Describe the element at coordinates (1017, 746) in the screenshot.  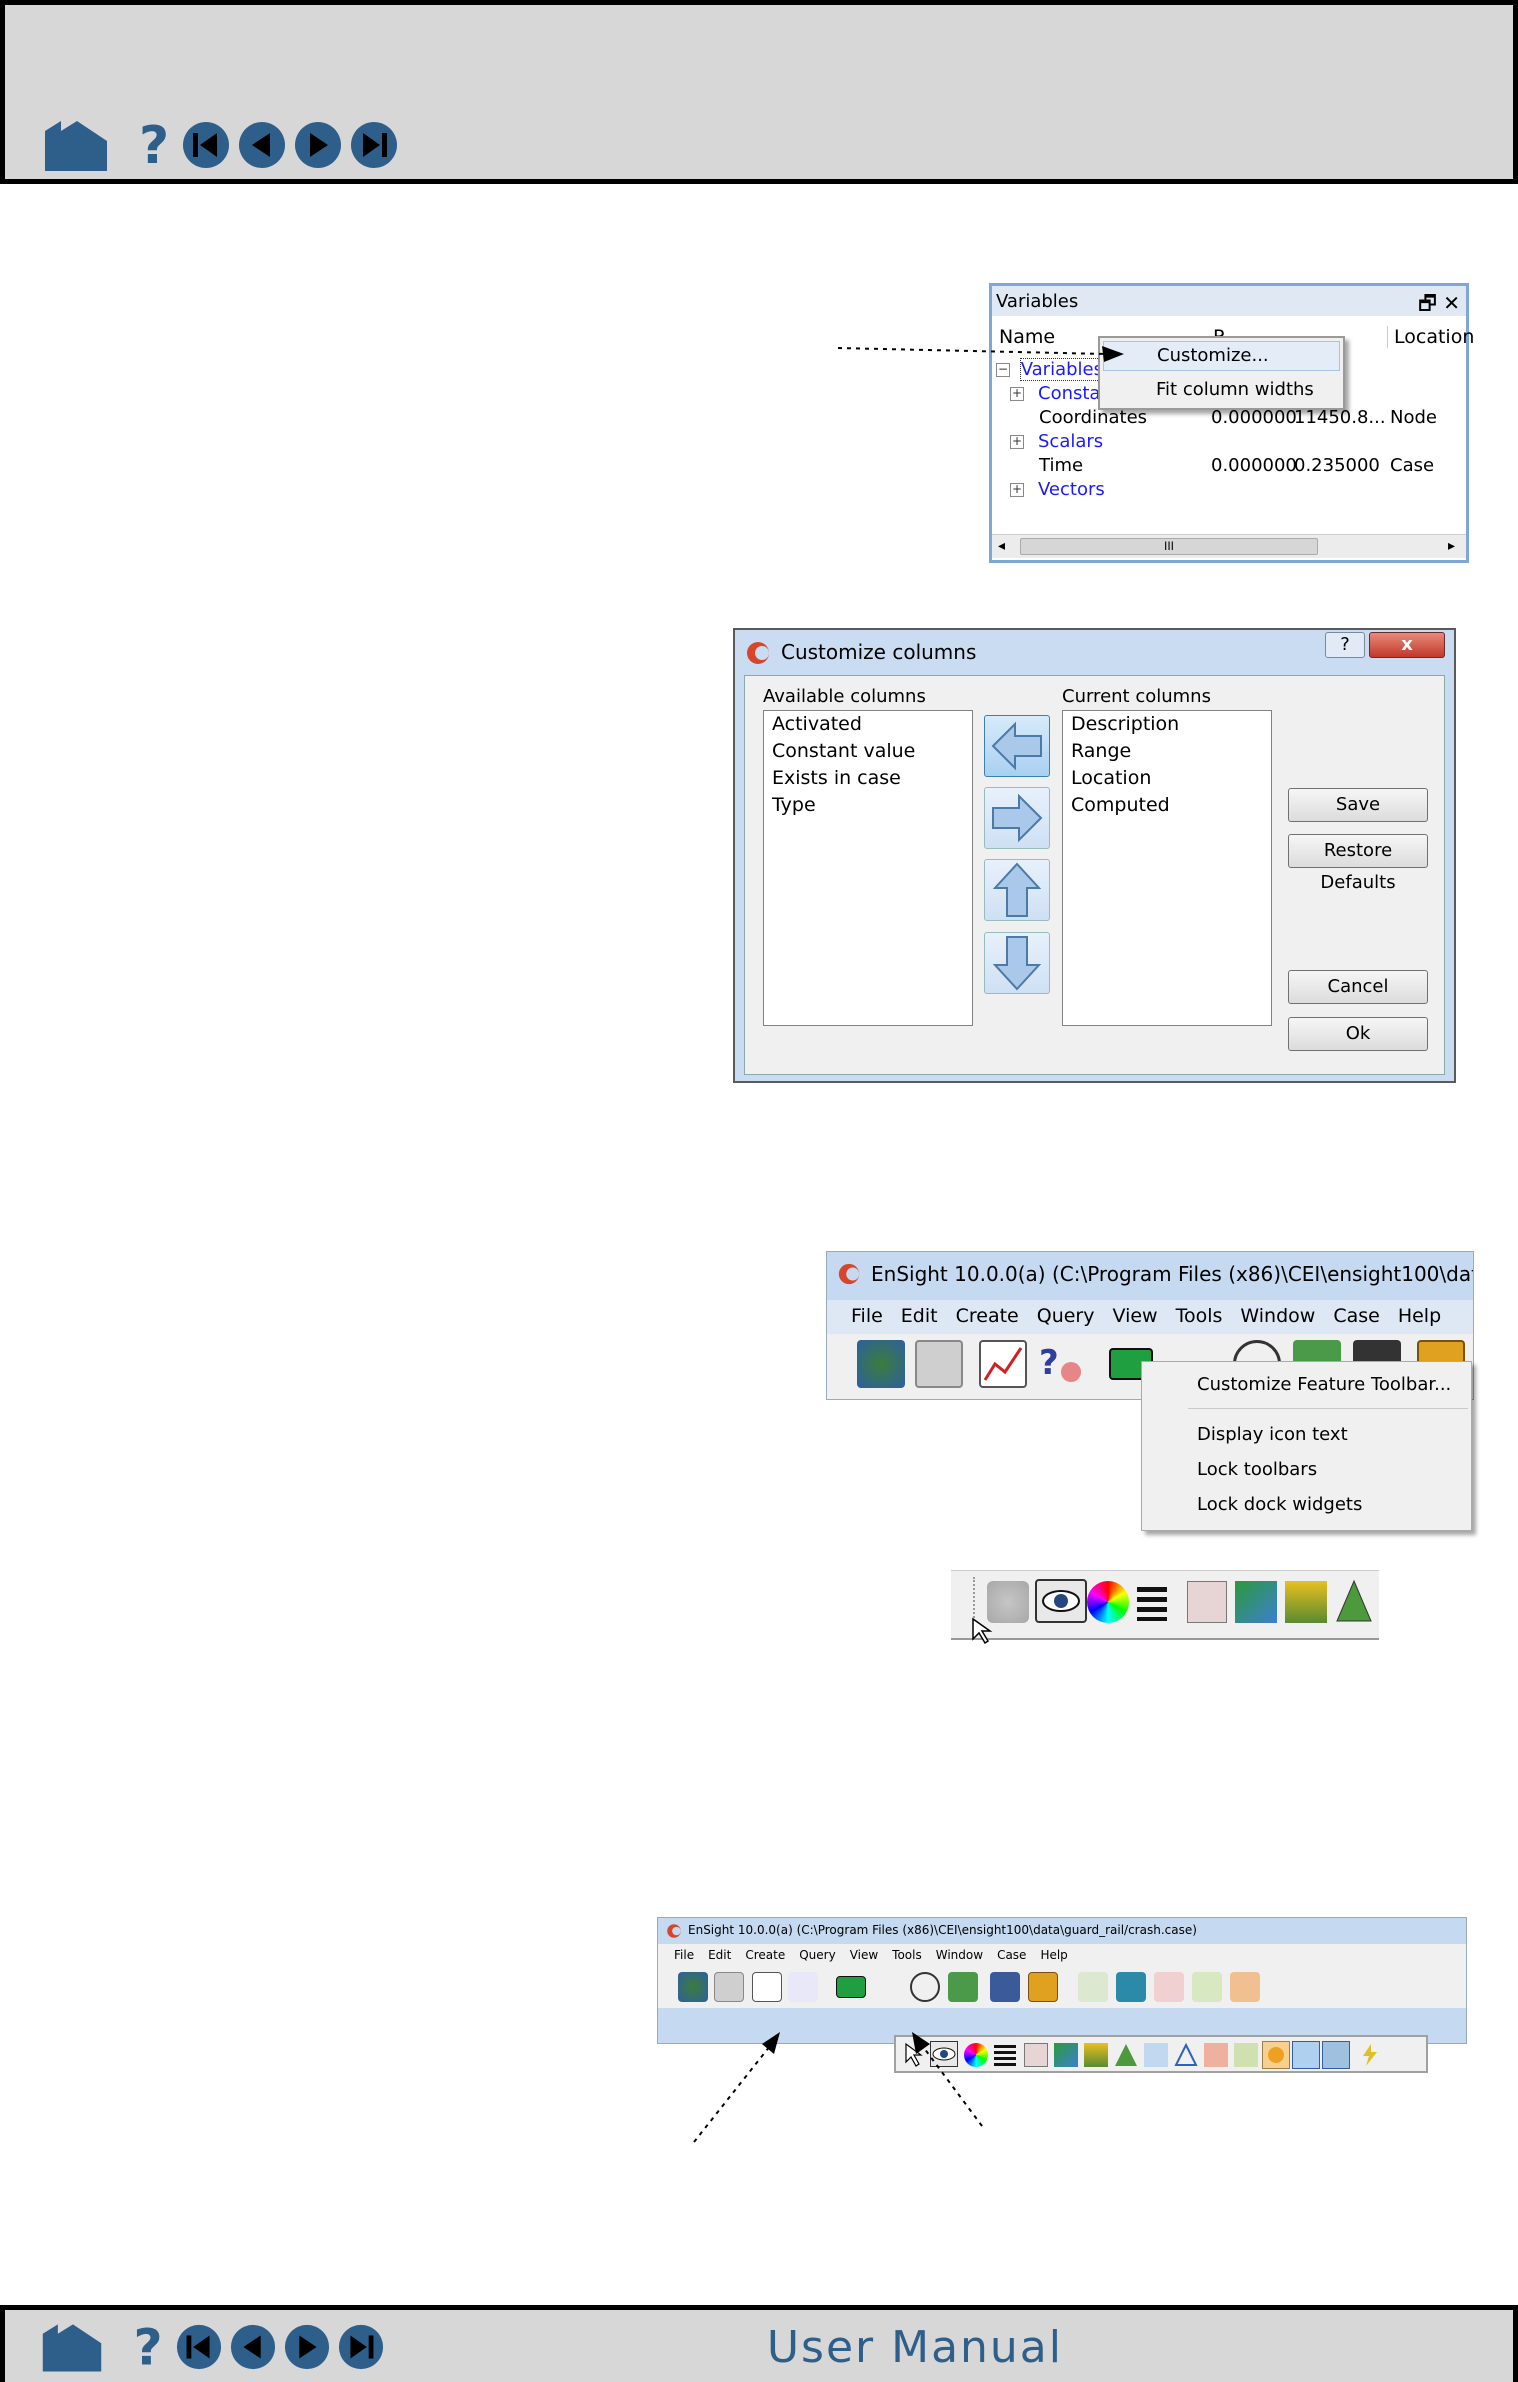
I see `move-left-button` at that location.